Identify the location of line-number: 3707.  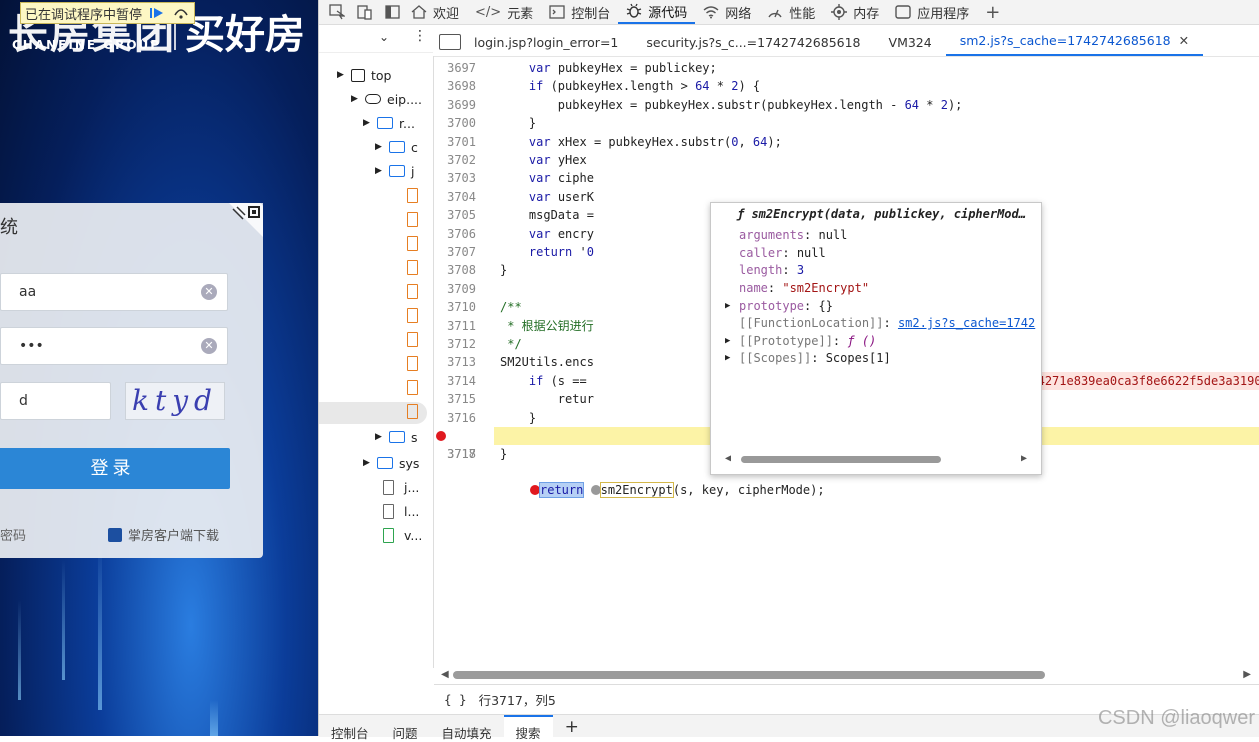
(455, 252).